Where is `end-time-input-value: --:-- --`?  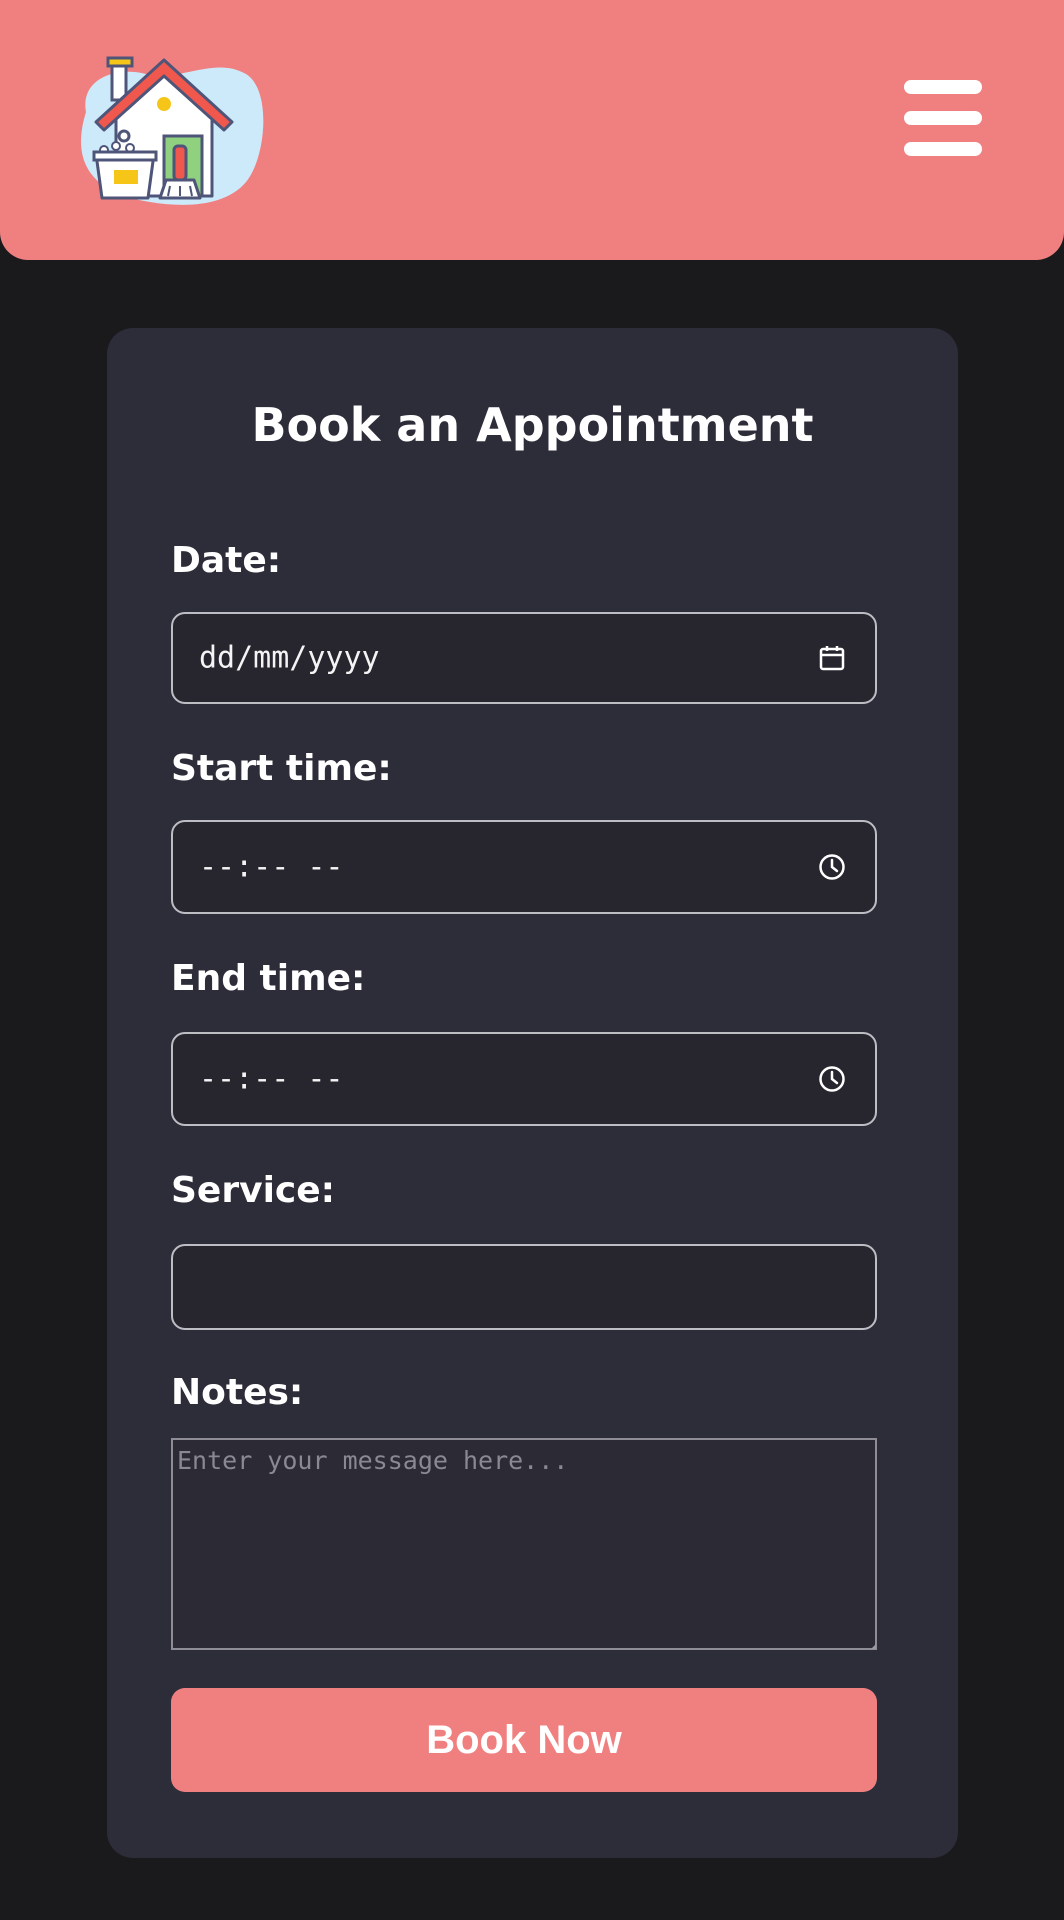 end-time-input-value: --:-- -- is located at coordinates (271, 1079).